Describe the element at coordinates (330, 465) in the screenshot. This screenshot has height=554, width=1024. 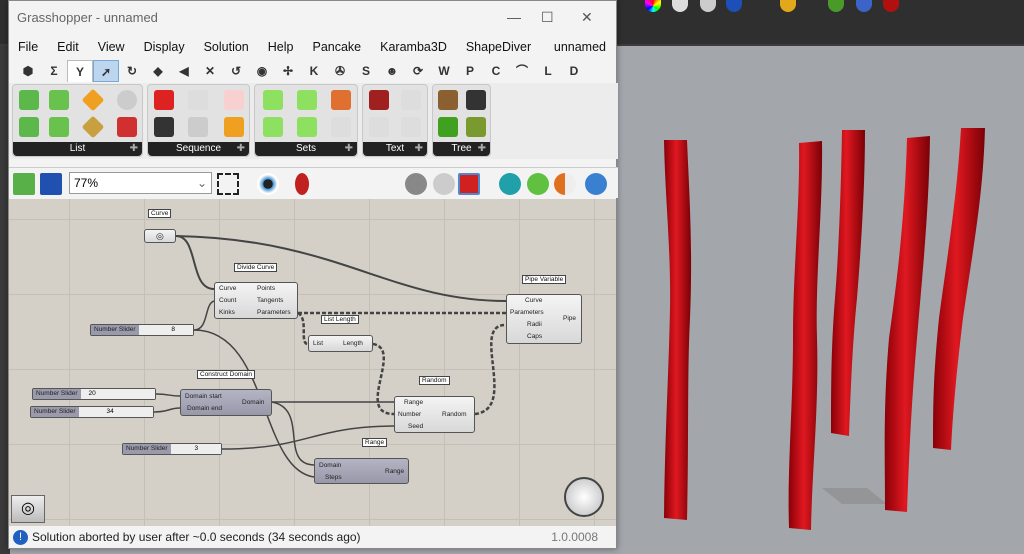
I see `input-domain: Domain` at that location.